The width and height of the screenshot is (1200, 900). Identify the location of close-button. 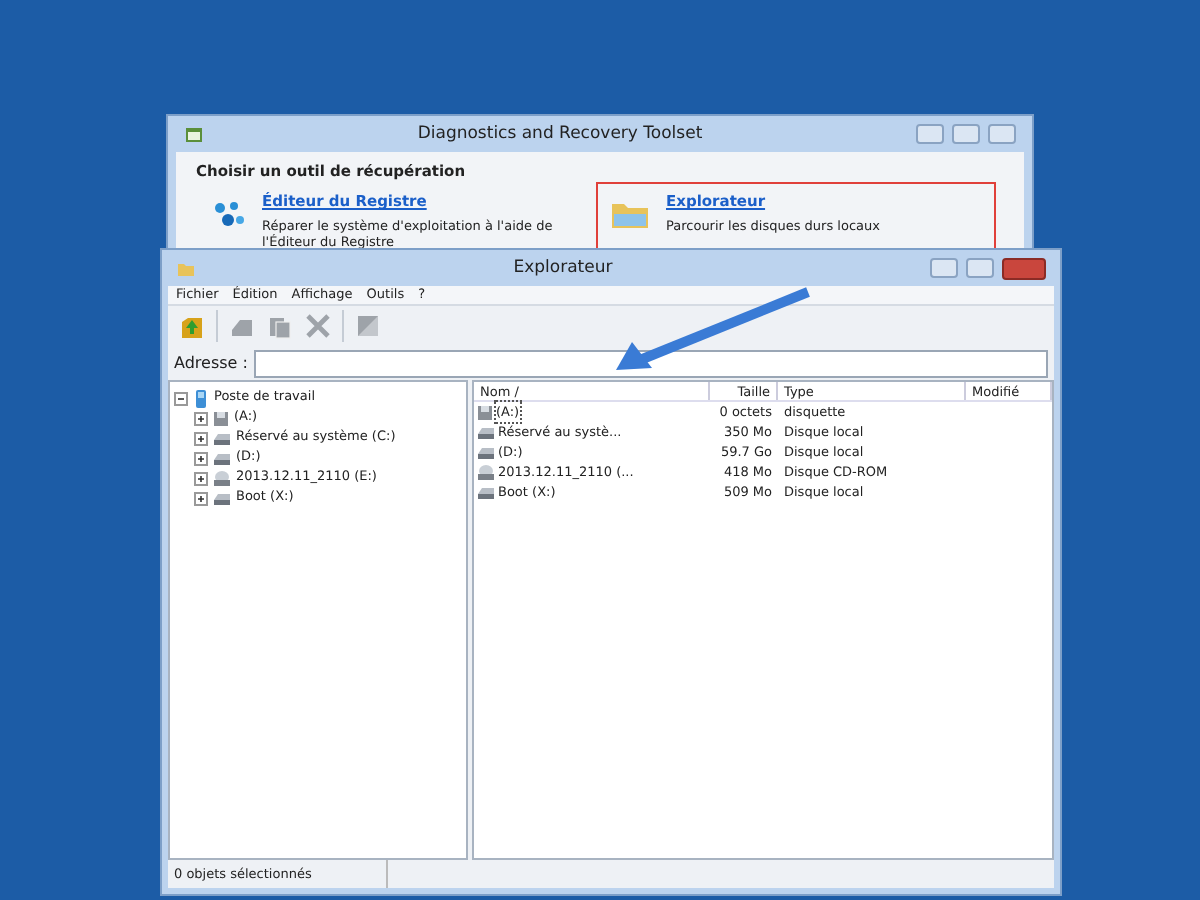
(1023, 268).